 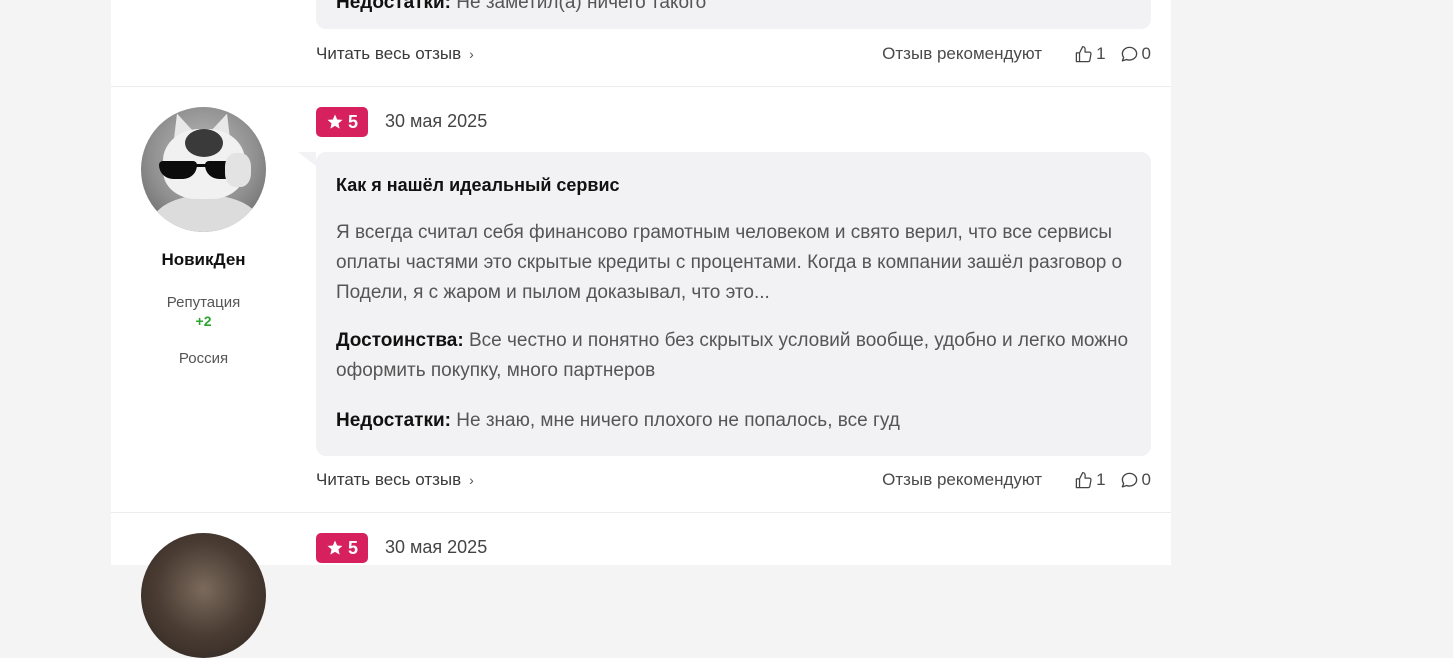 I want to click on author-country: Россия, so click(x=203, y=358).